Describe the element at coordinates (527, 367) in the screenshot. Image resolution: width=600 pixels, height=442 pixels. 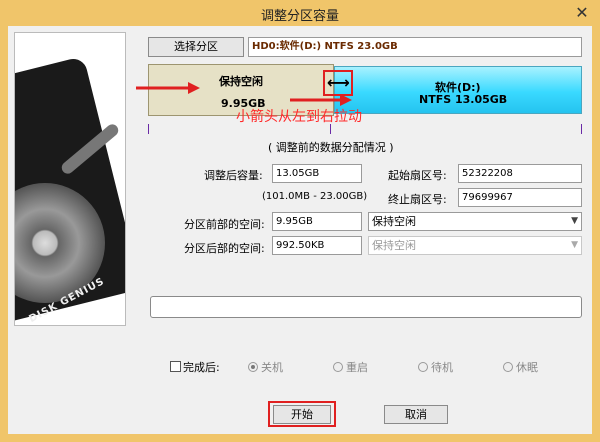
I see `radio-hibernate-label: 休眠` at that location.